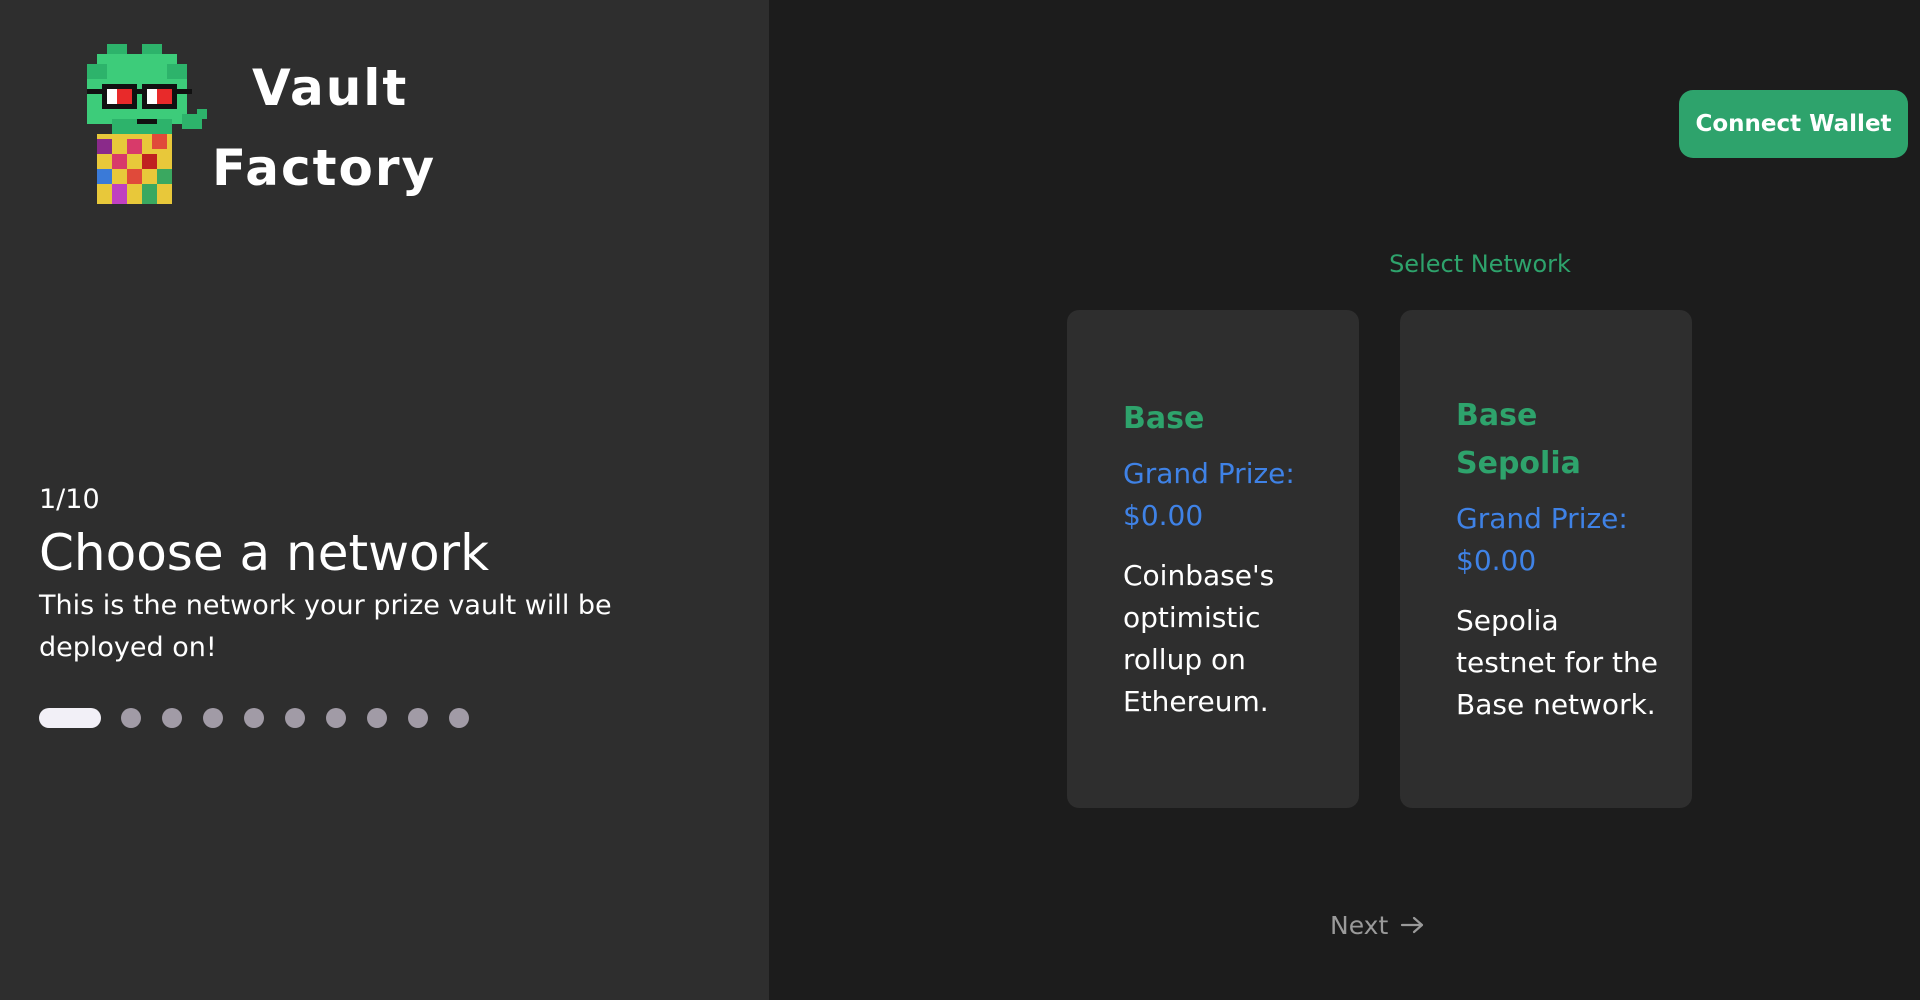 The image size is (1920, 1000). Describe the element at coordinates (1793, 124) in the screenshot. I see `connect-wallet-button: Connect Wallet` at that location.